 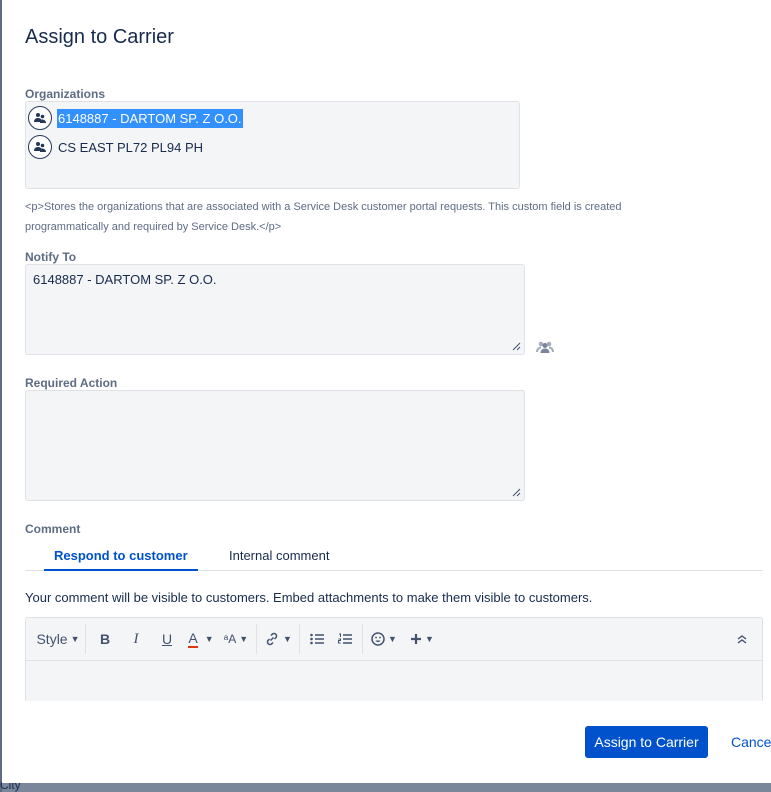 What do you see at coordinates (121, 559) in the screenshot?
I see `tab-respond-to-customer: Respond to customer` at bounding box center [121, 559].